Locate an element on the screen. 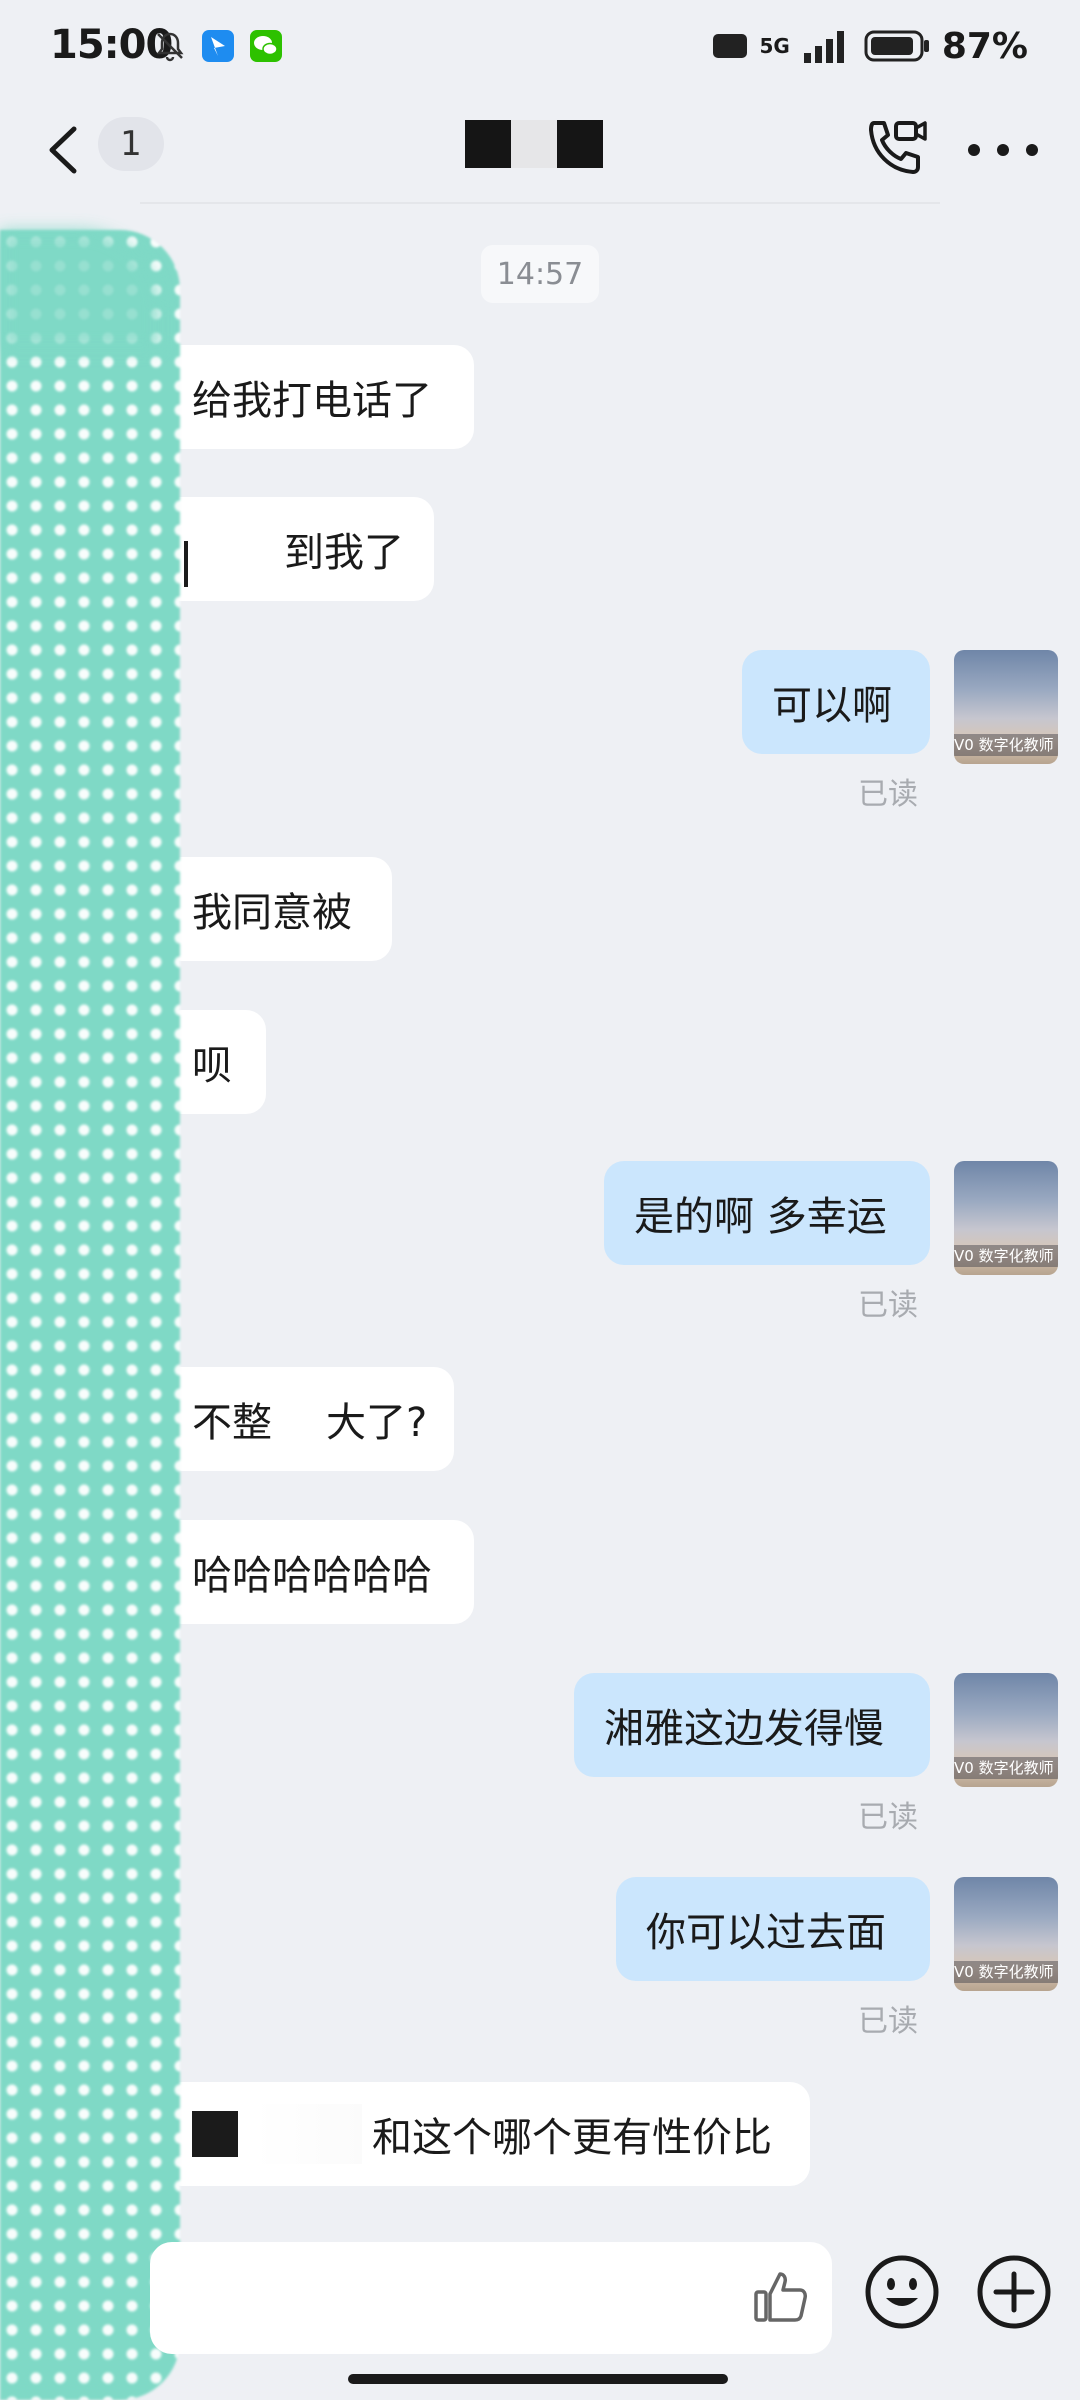 The height and width of the screenshot is (2400, 1080). message-text: 和这个哪个更有性价比 is located at coordinates (572, 2138).